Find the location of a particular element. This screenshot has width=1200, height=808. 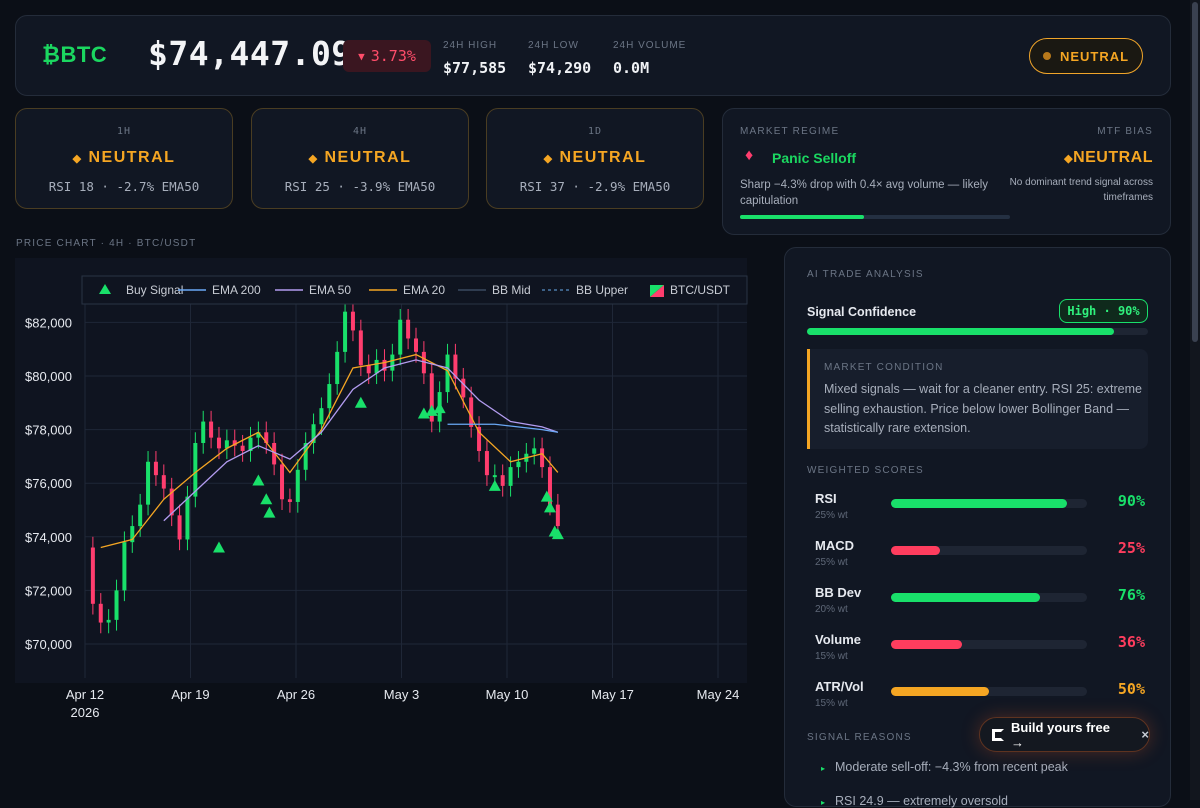

x-tick-label: May 24 is located at coordinates (718, 694).